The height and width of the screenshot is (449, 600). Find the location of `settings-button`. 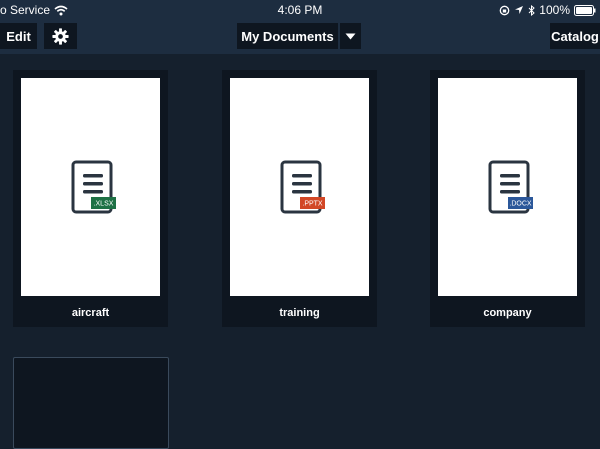

settings-button is located at coordinates (60, 36).